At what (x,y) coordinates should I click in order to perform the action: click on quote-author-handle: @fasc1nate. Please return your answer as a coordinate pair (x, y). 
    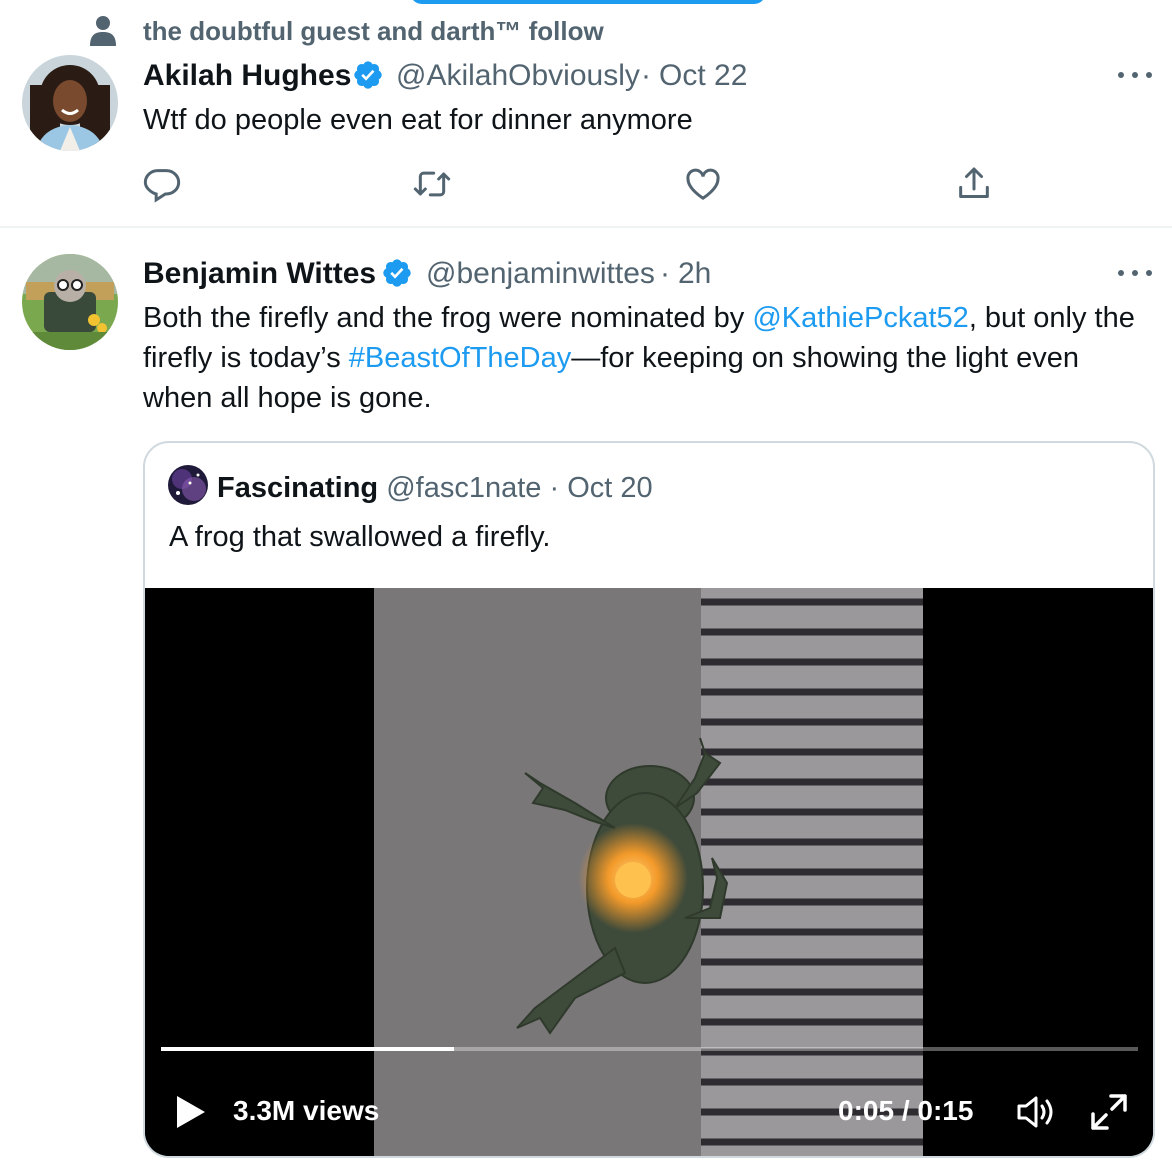
    Looking at the image, I should click on (463, 488).